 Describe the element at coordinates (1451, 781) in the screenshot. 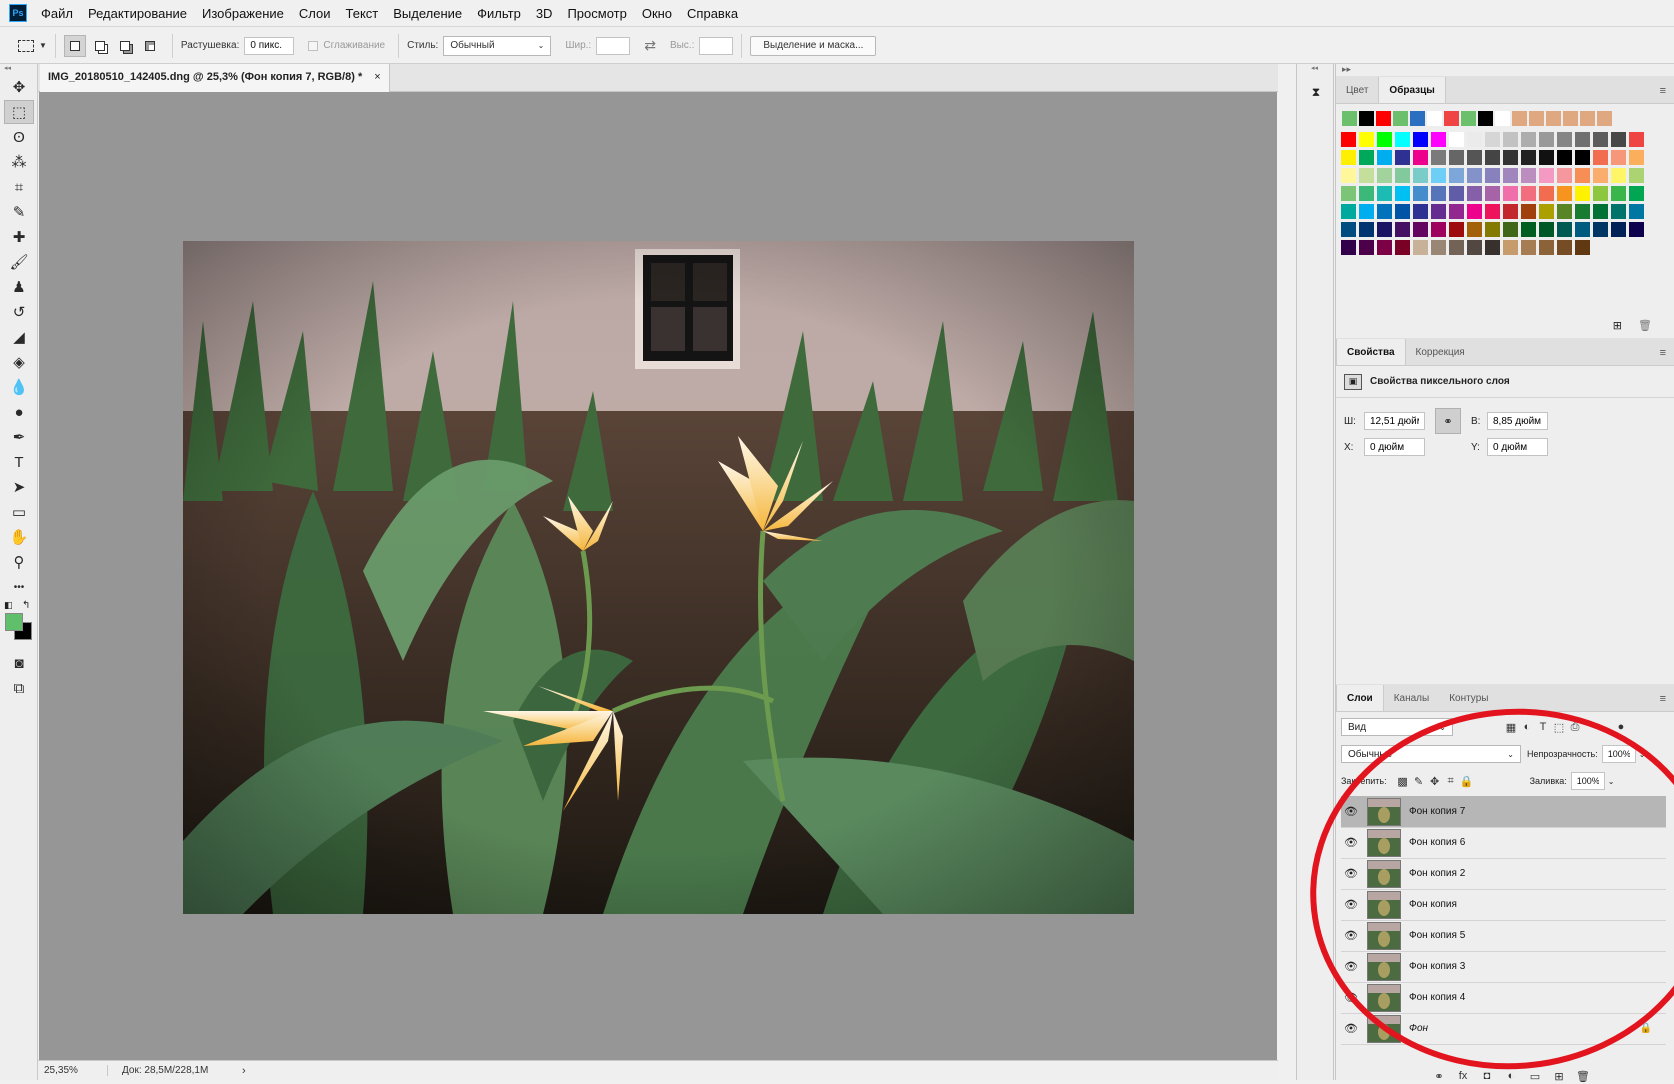

I see `lock-artboard-icon: ⌗` at that location.